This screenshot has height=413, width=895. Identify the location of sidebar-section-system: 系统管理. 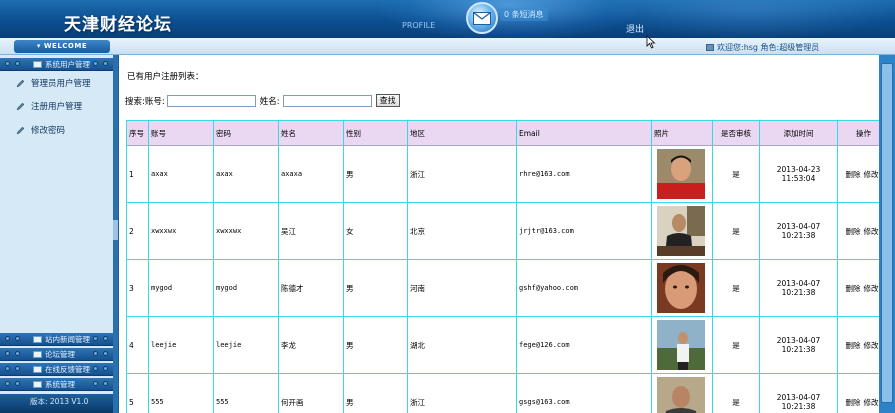
(56, 384).